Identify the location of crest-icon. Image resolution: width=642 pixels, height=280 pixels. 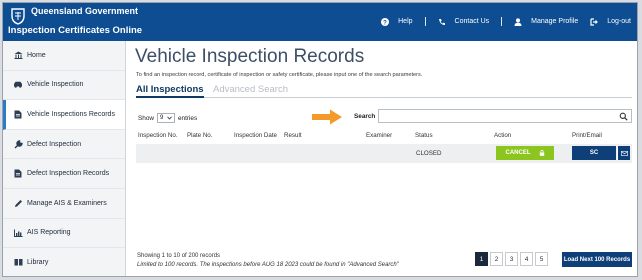
(18, 16).